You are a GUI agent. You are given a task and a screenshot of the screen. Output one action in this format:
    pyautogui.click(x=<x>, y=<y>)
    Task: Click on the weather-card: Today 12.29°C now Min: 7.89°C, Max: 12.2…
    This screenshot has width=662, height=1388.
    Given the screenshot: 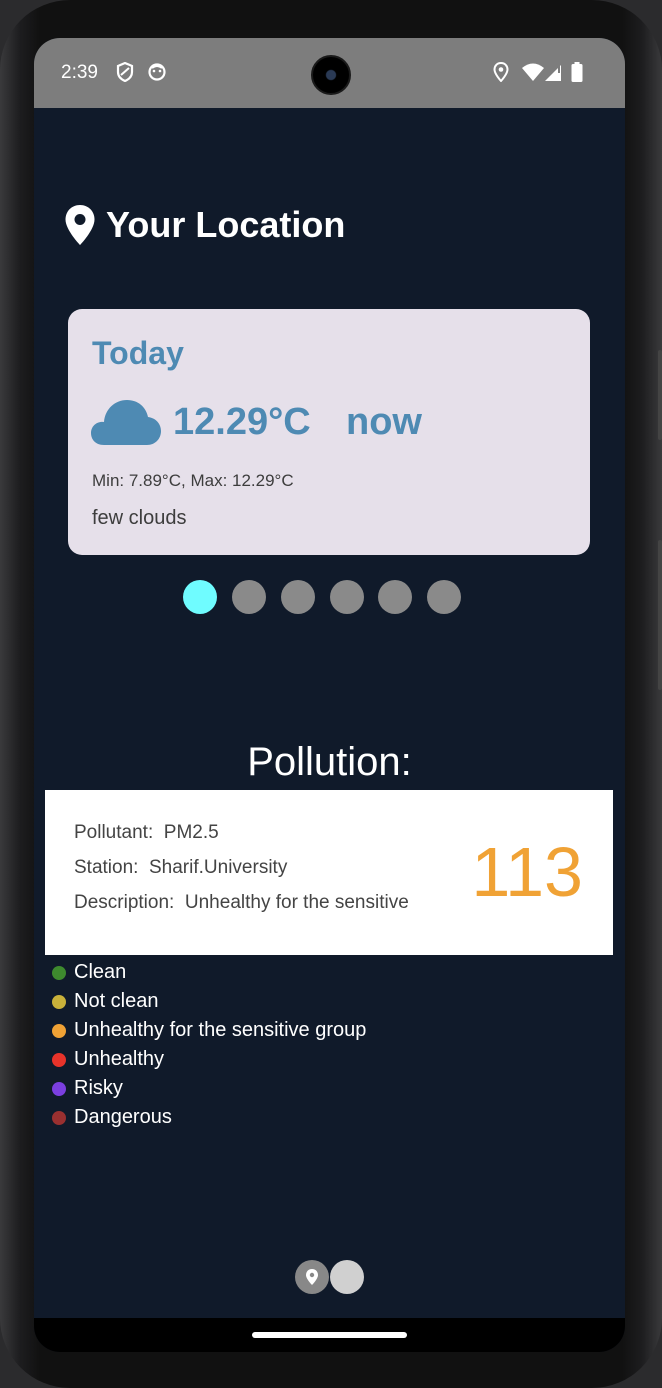 What is the action you would take?
    pyautogui.click(x=329, y=432)
    